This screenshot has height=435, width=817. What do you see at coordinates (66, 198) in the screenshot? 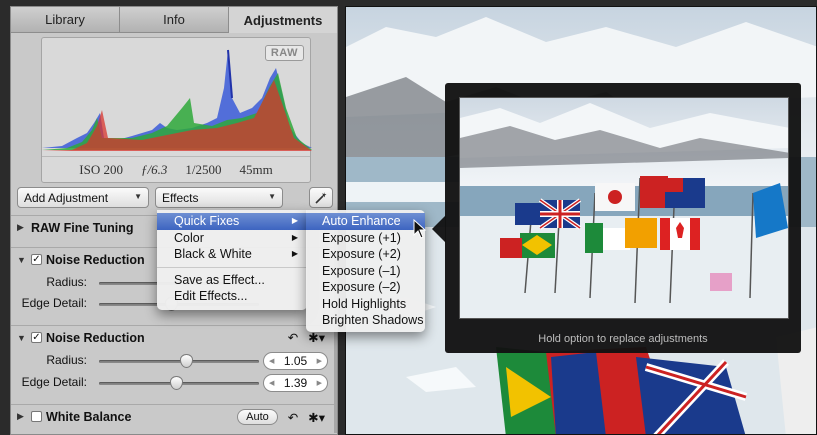
I see `add-adjustment-label: Add Adjustment` at bounding box center [66, 198].